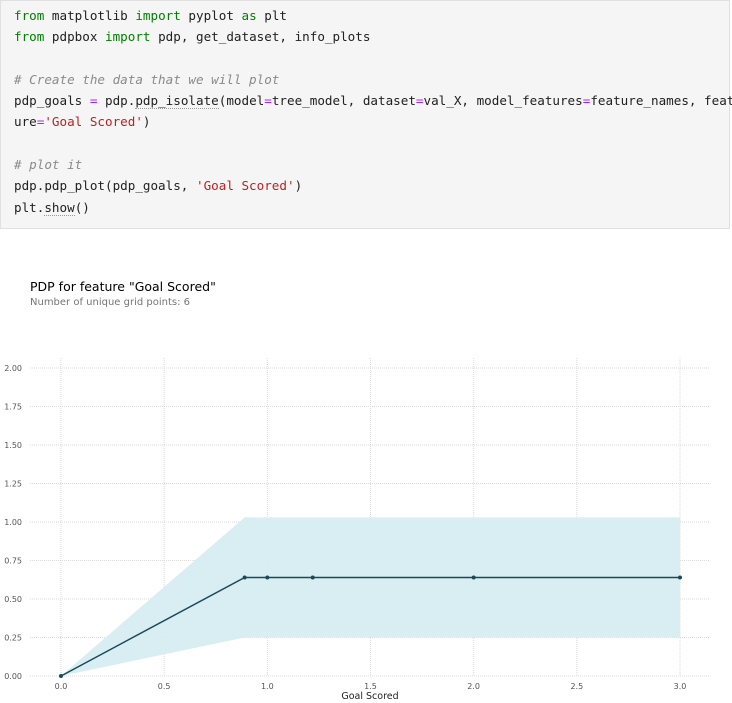 This screenshot has height=703, width=732. I want to click on x-axis-label: Goal Scored, so click(369, 696).